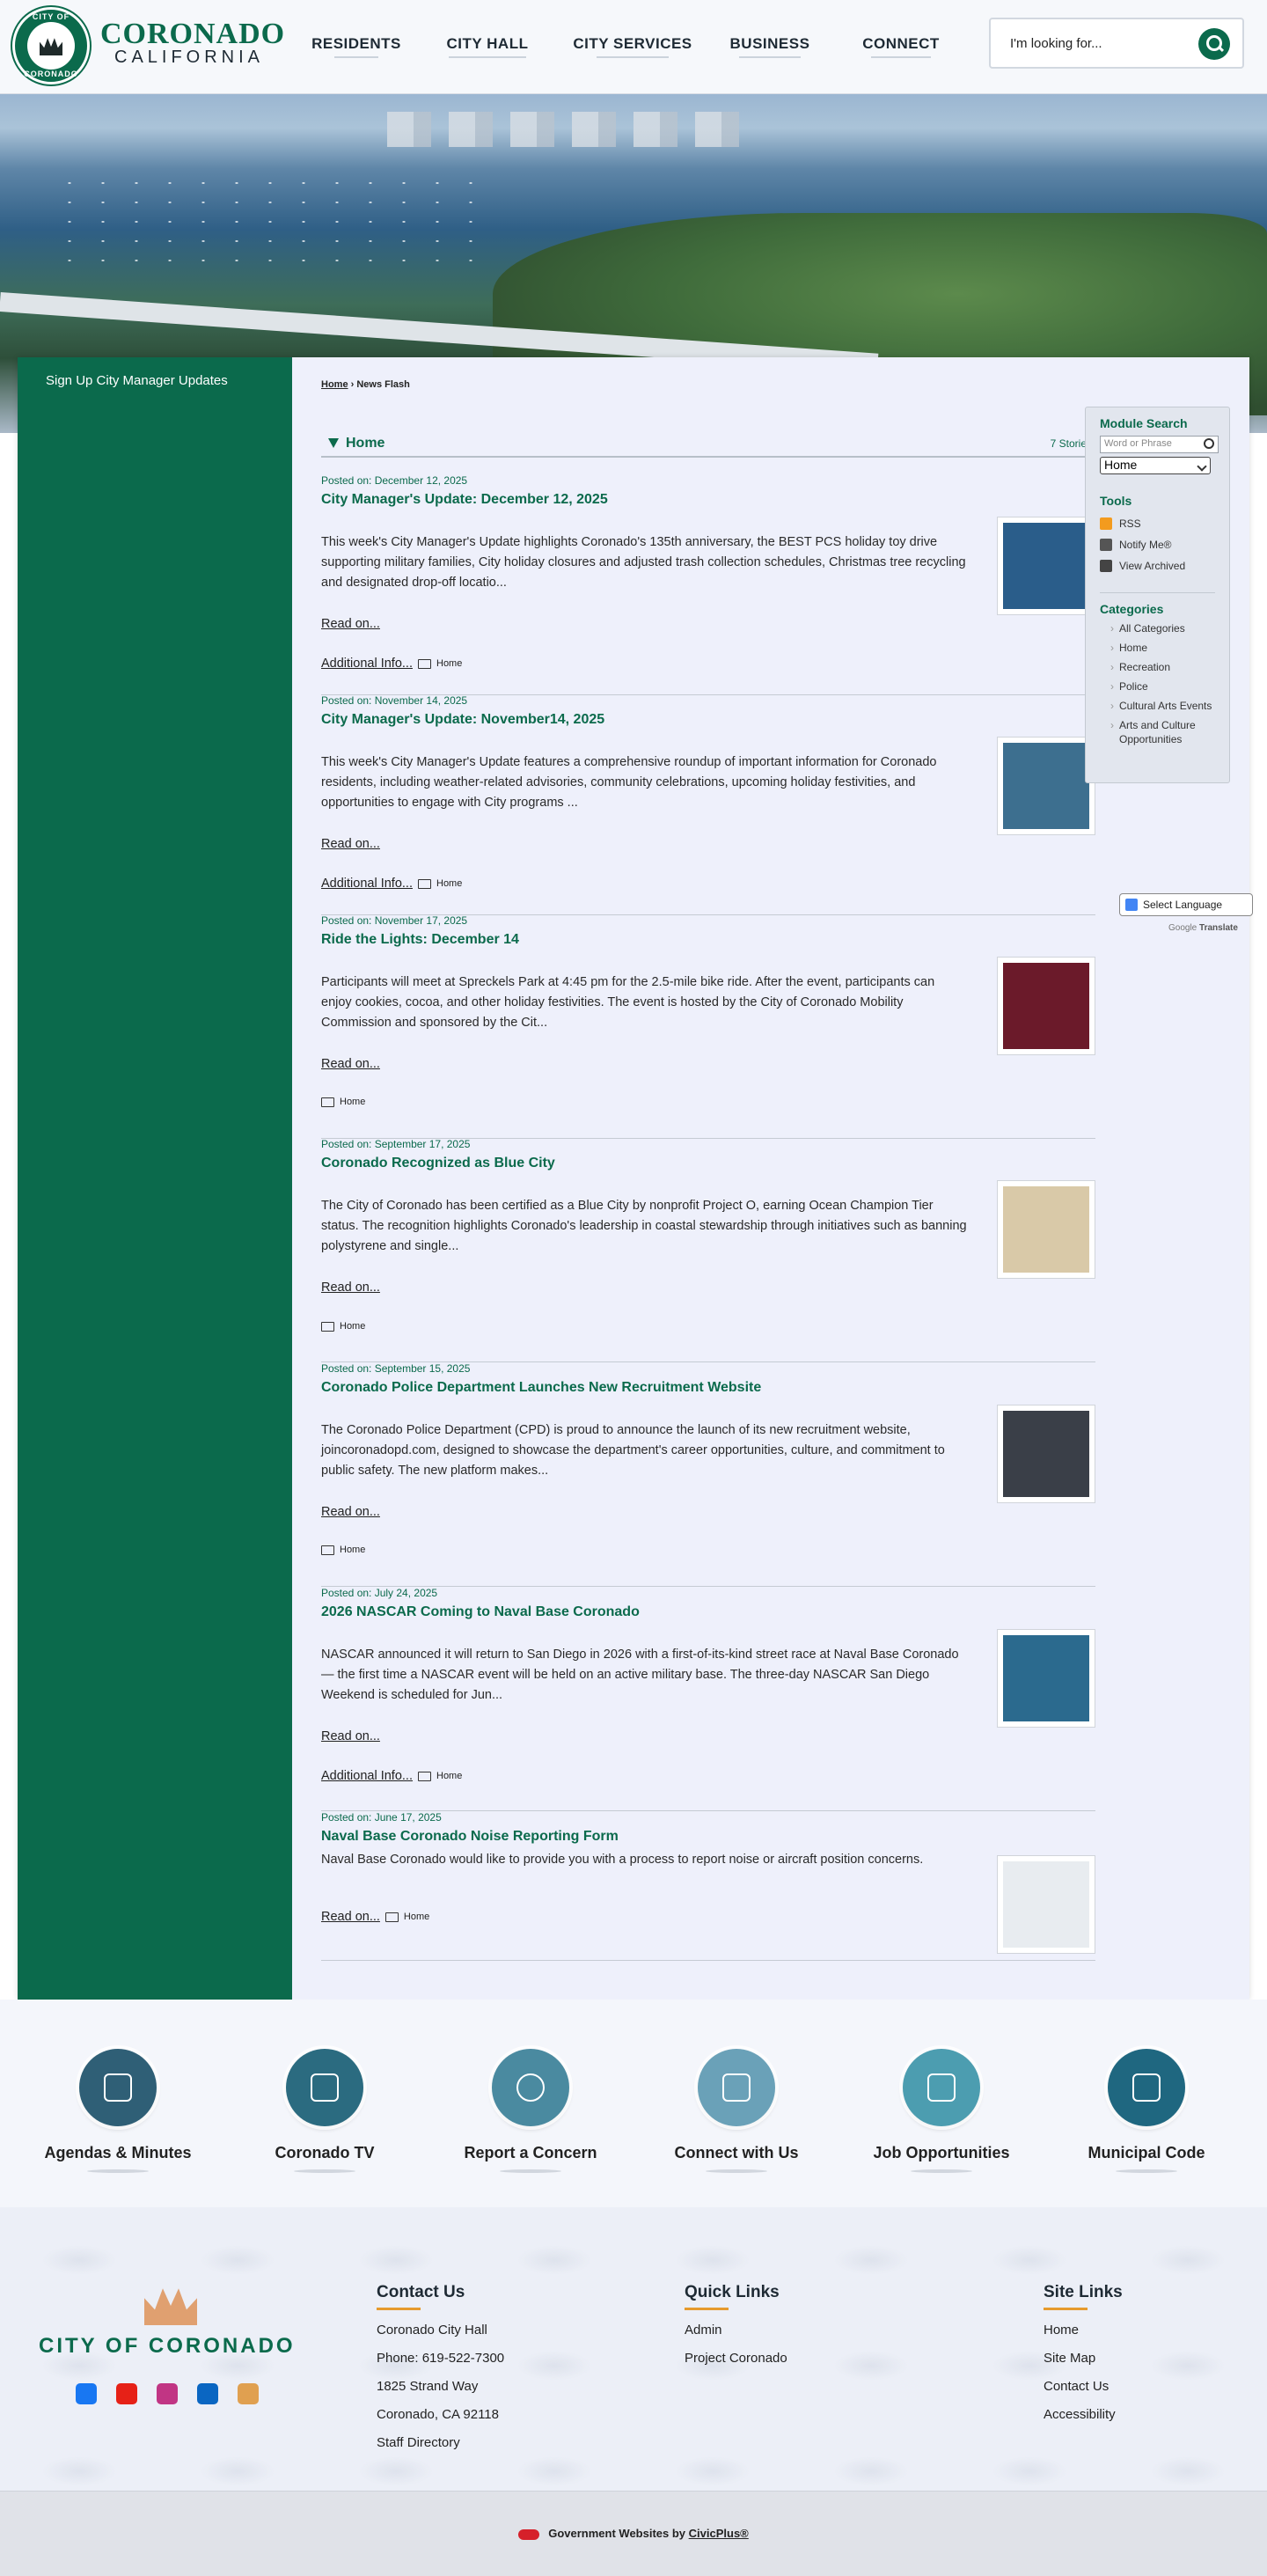  Describe the element at coordinates (1218, 928) in the screenshot. I see `translate-link: Translate` at that location.